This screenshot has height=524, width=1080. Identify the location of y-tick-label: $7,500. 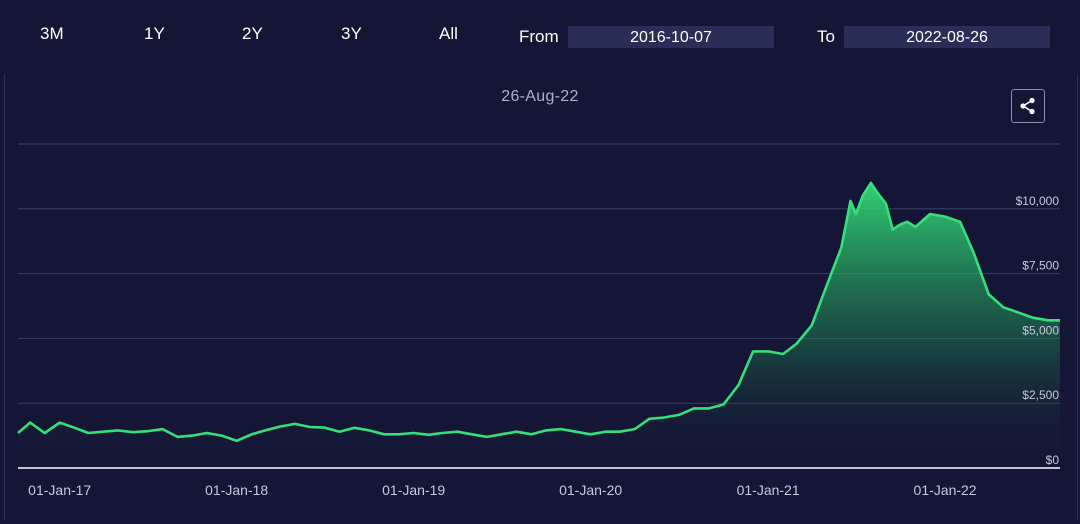
(1040, 266).